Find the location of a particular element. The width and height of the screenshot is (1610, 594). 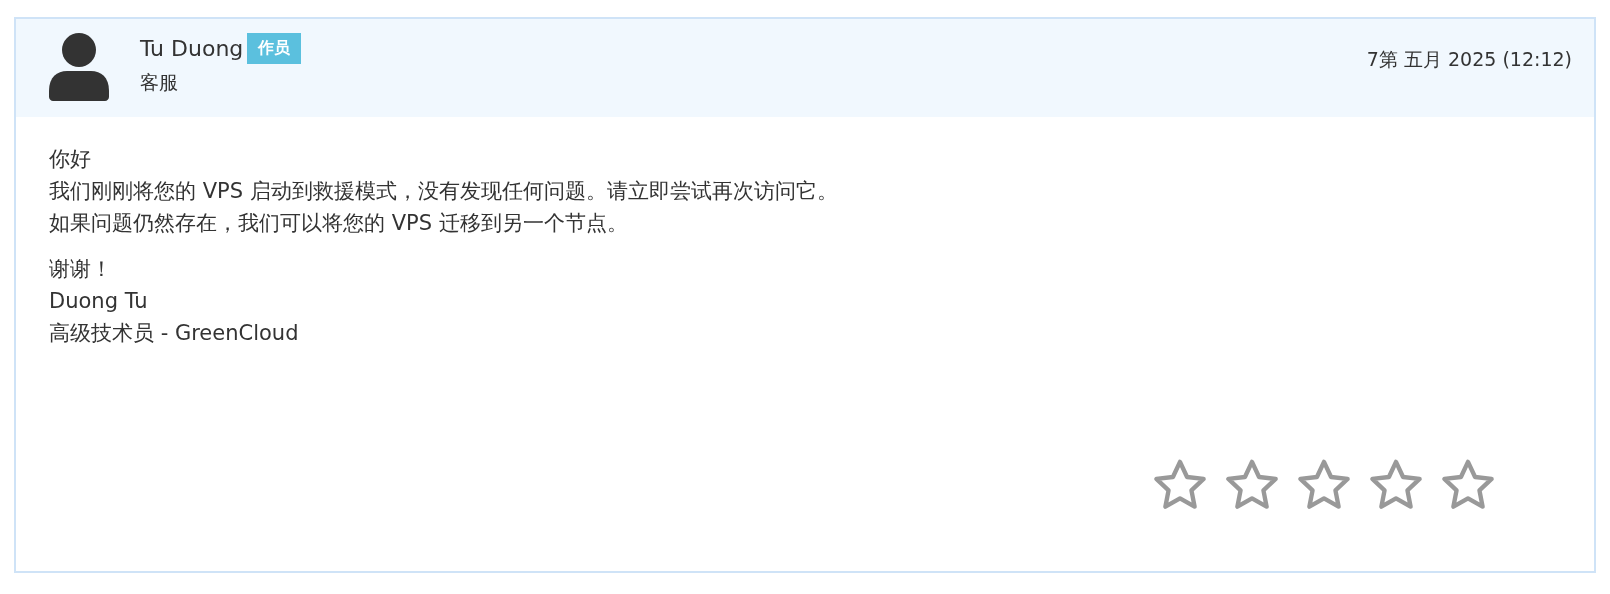

author-role: 客服 is located at coordinates (159, 82).